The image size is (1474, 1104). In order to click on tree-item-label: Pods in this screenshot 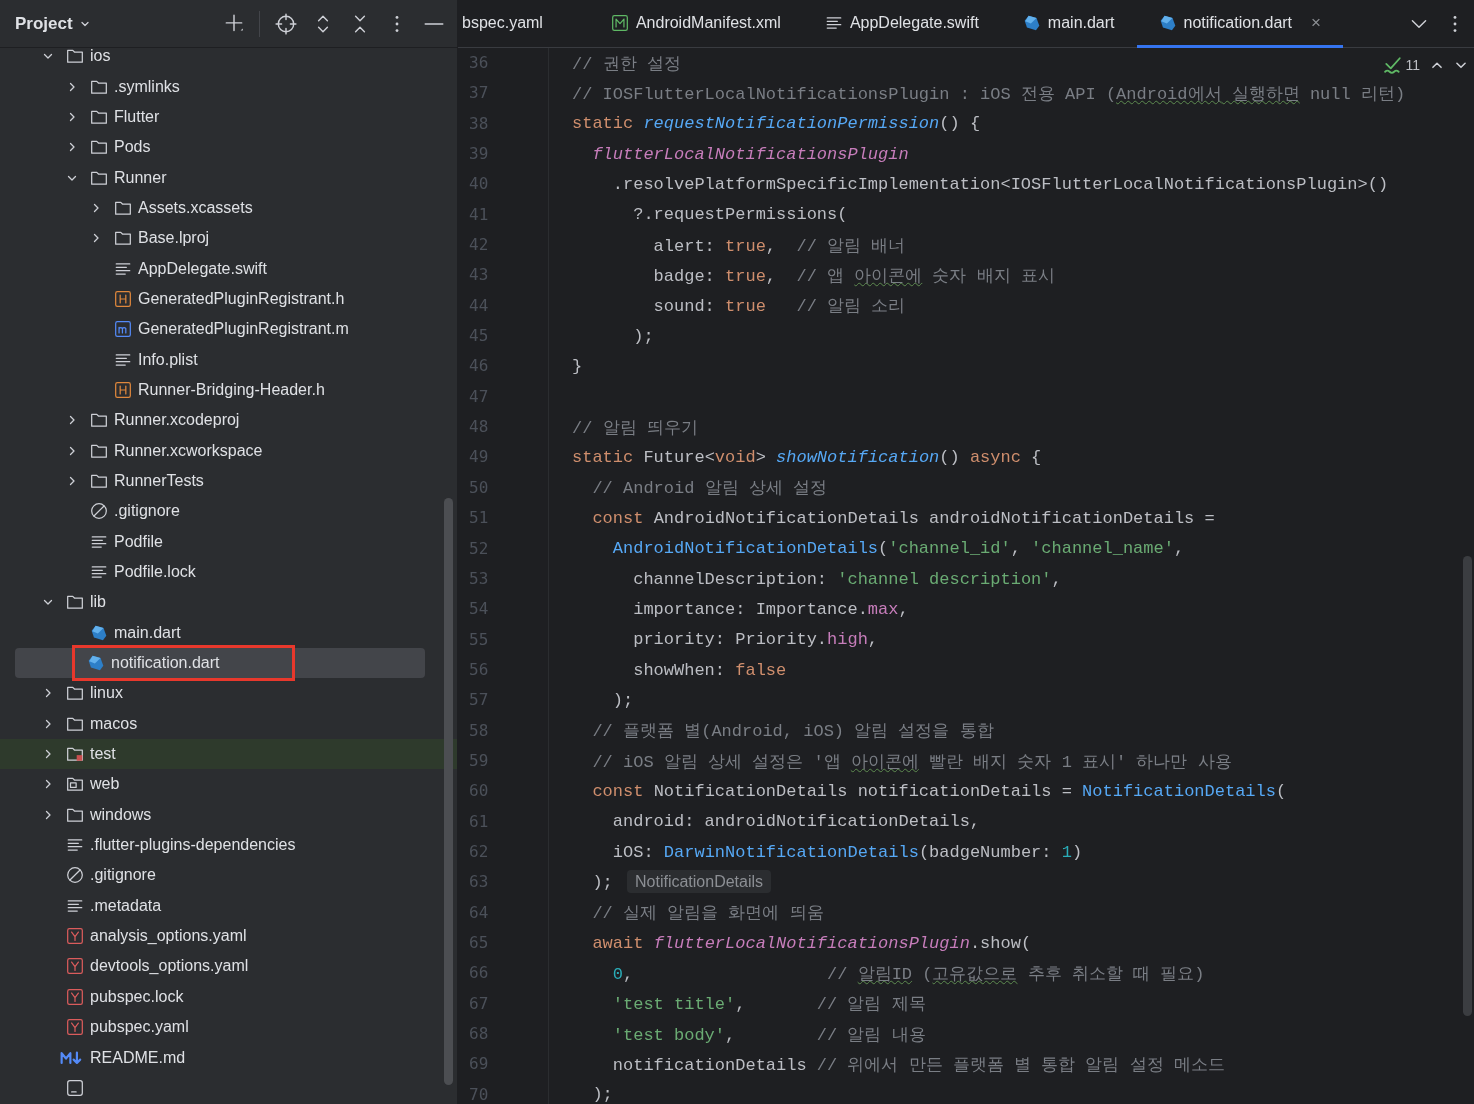, I will do `click(132, 147)`.